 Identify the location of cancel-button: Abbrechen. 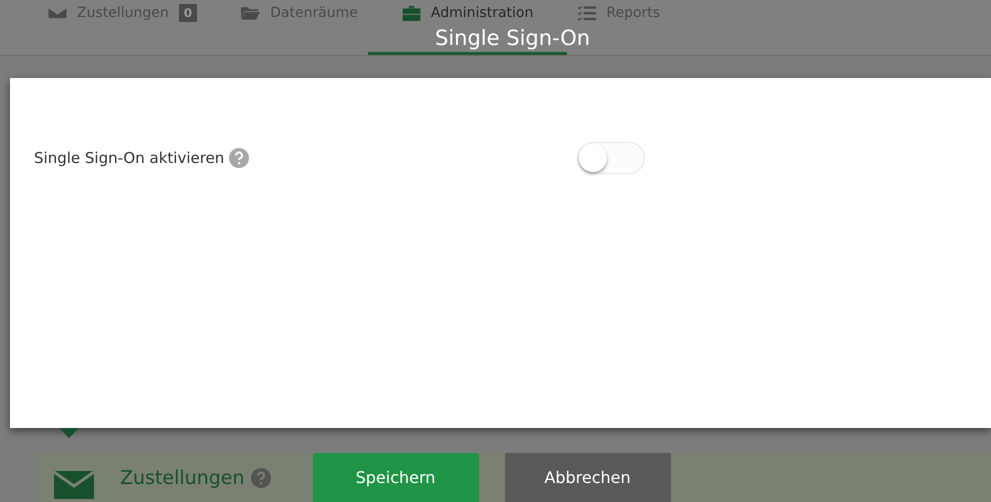
(587, 477).